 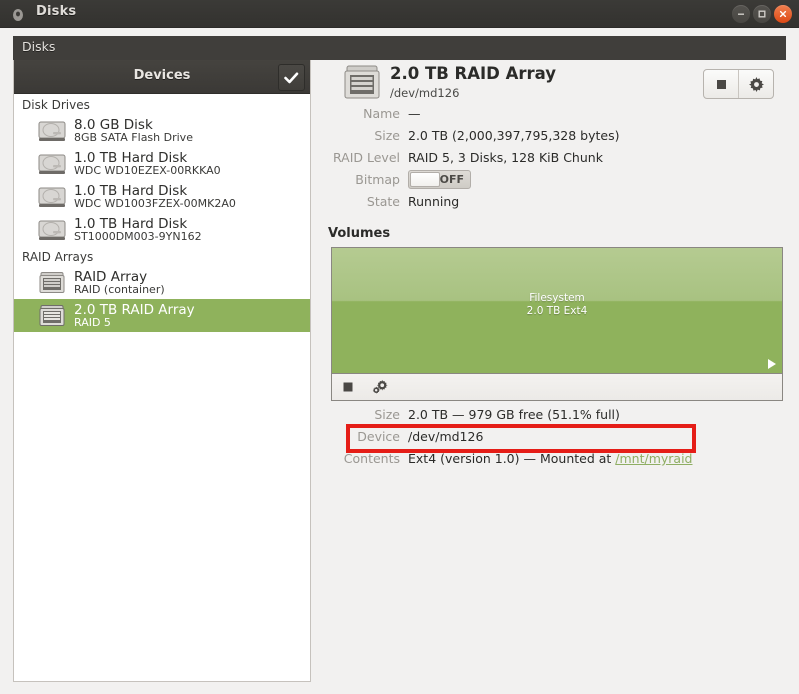 I want to click on field-label: Device, so click(x=378, y=436).